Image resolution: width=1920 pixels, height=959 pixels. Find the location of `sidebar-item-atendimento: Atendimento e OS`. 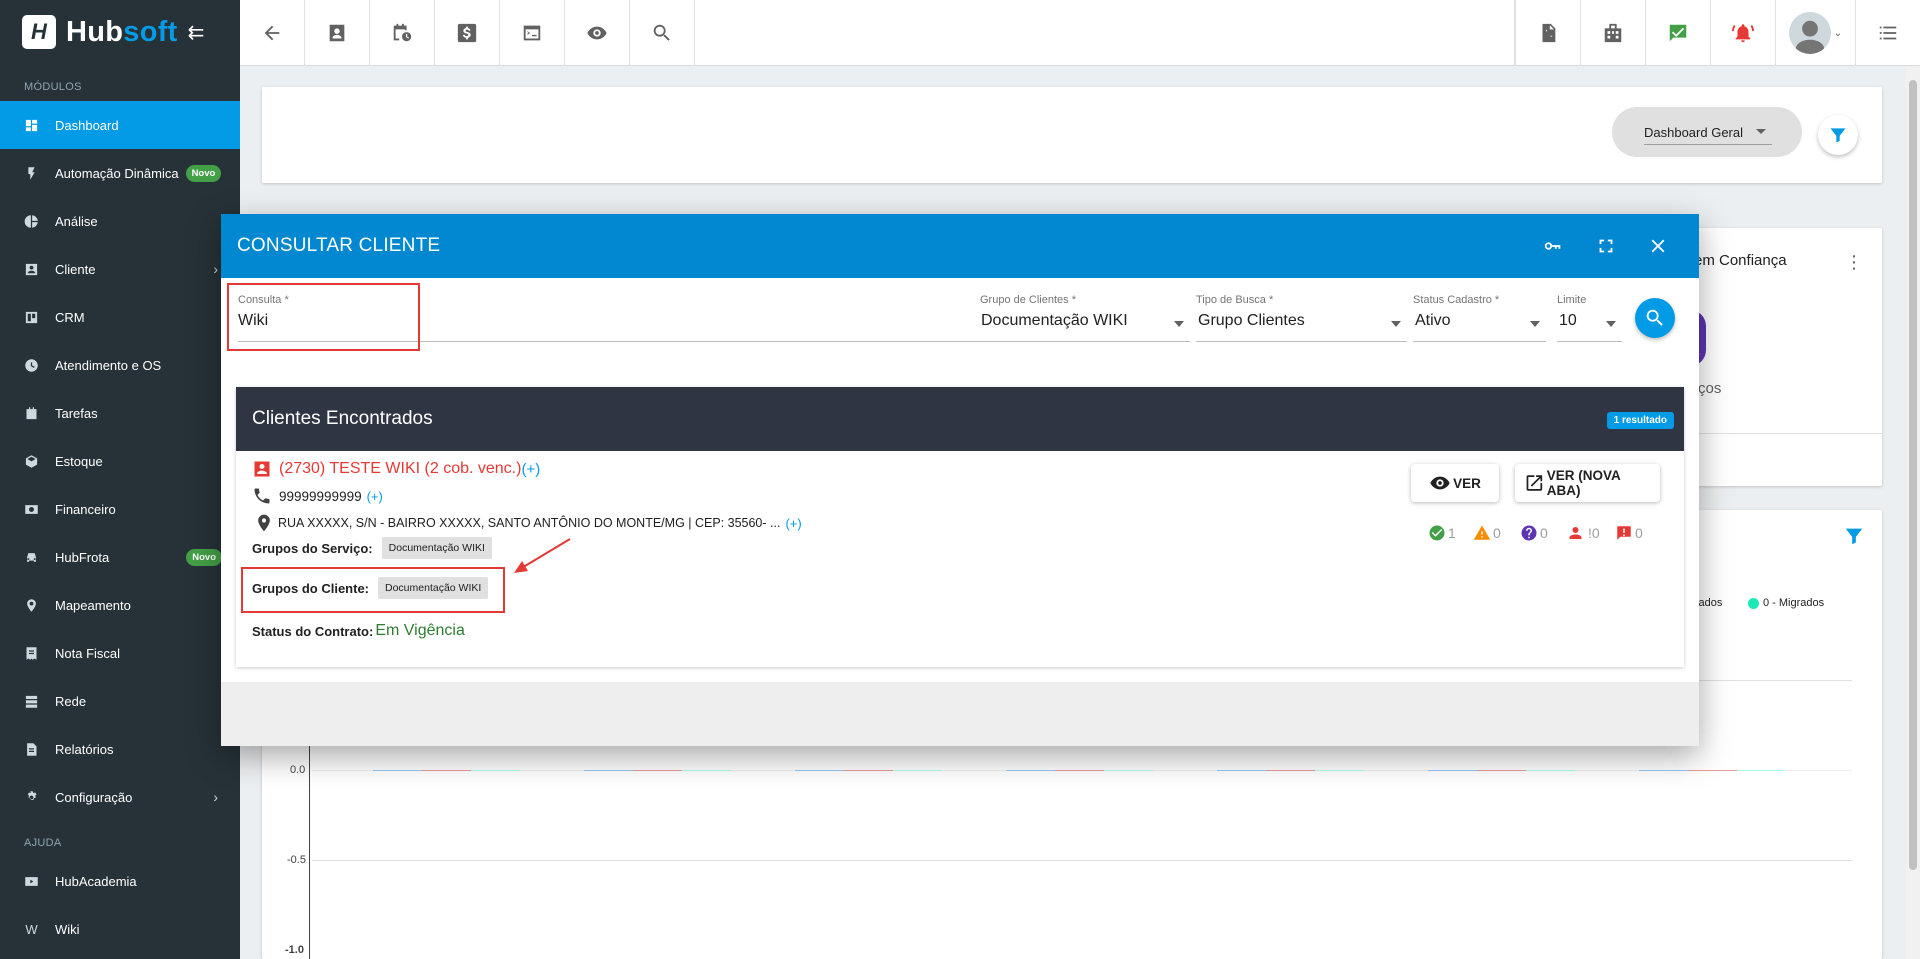

sidebar-item-atendimento: Atendimento e OS is located at coordinates (120, 365).